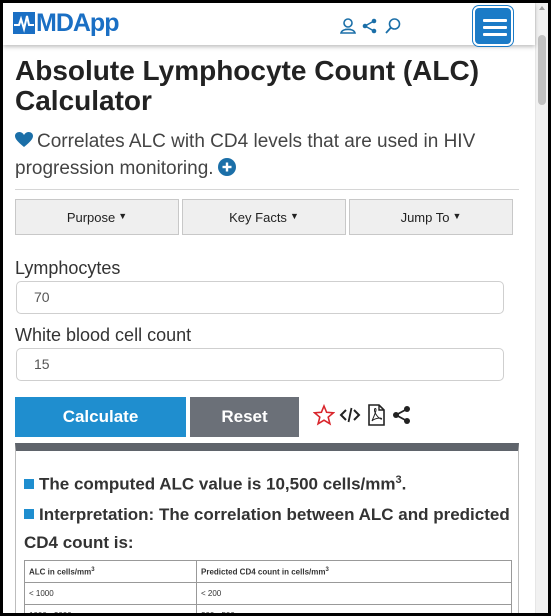 The width and height of the screenshot is (551, 616). I want to click on tab-purpose: Purpose ▼, so click(97, 217).